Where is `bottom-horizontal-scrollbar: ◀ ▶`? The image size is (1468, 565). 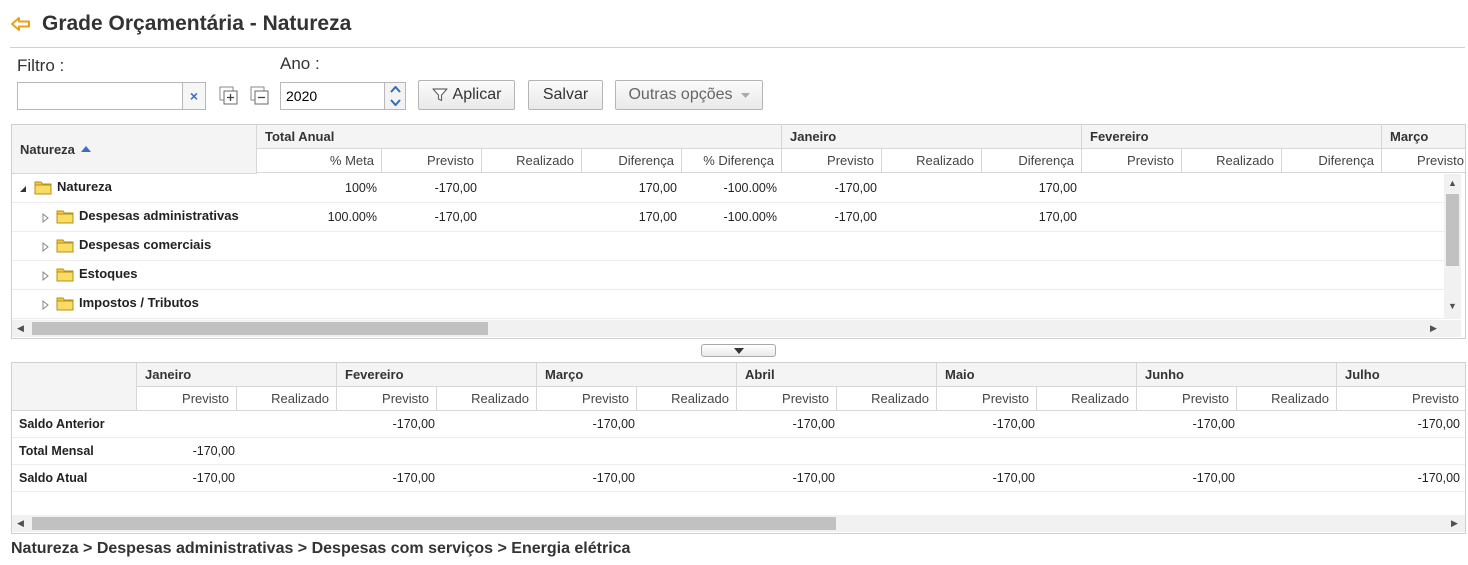
bottom-horizontal-scrollbar: ◀ ▶ is located at coordinates (738, 523).